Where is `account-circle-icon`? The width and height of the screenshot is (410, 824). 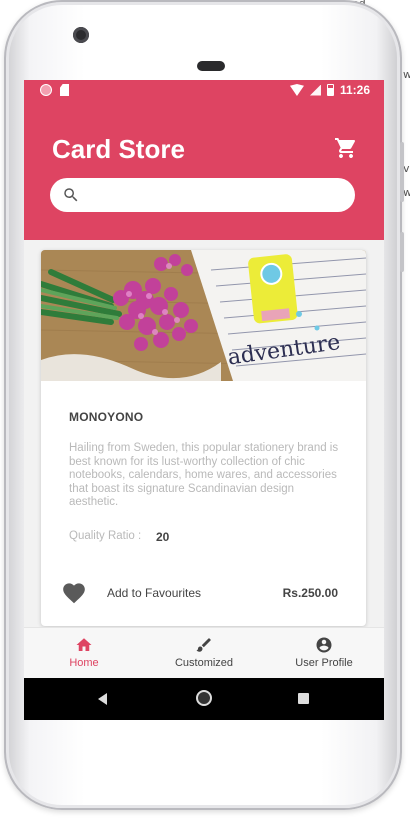
account-circle-icon is located at coordinates (324, 645).